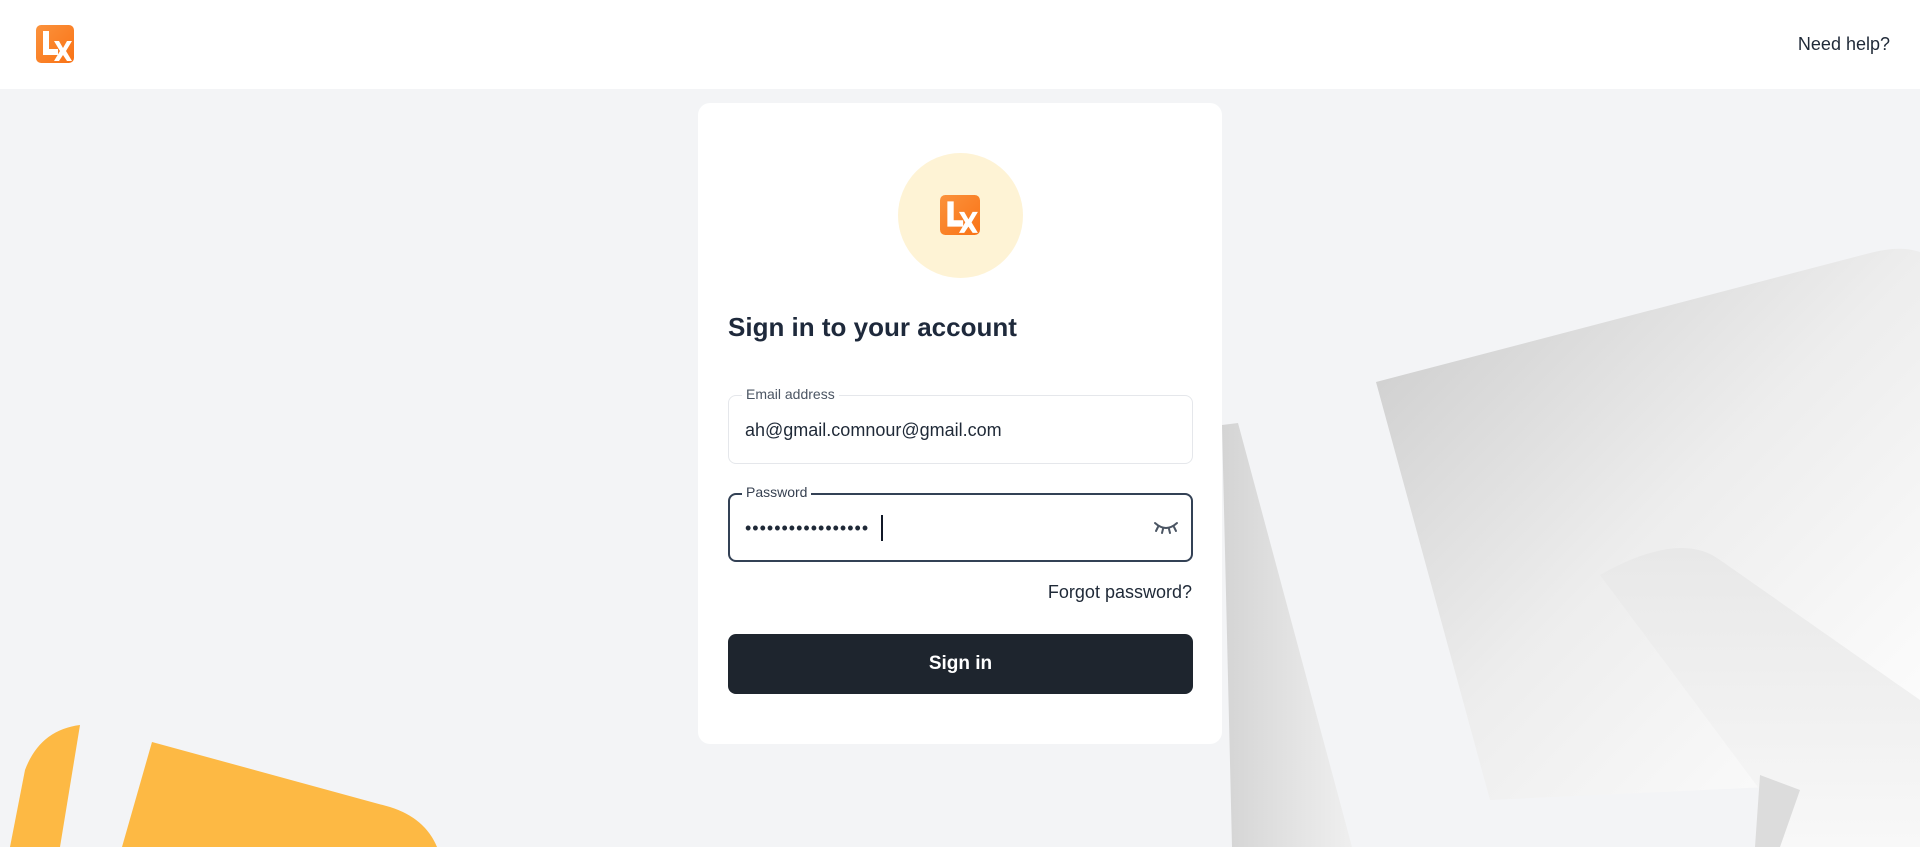 The width and height of the screenshot is (1920, 847). Describe the element at coordinates (1166, 527) in the screenshot. I see `eye-closed-icon` at that location.